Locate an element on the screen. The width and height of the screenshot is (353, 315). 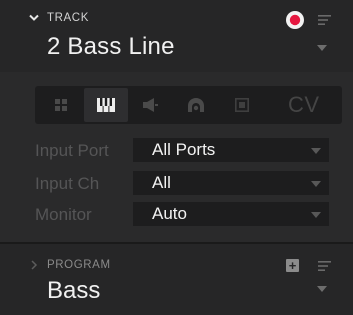
input-ch-label: Input Ch is located at coordinates (67, 183).